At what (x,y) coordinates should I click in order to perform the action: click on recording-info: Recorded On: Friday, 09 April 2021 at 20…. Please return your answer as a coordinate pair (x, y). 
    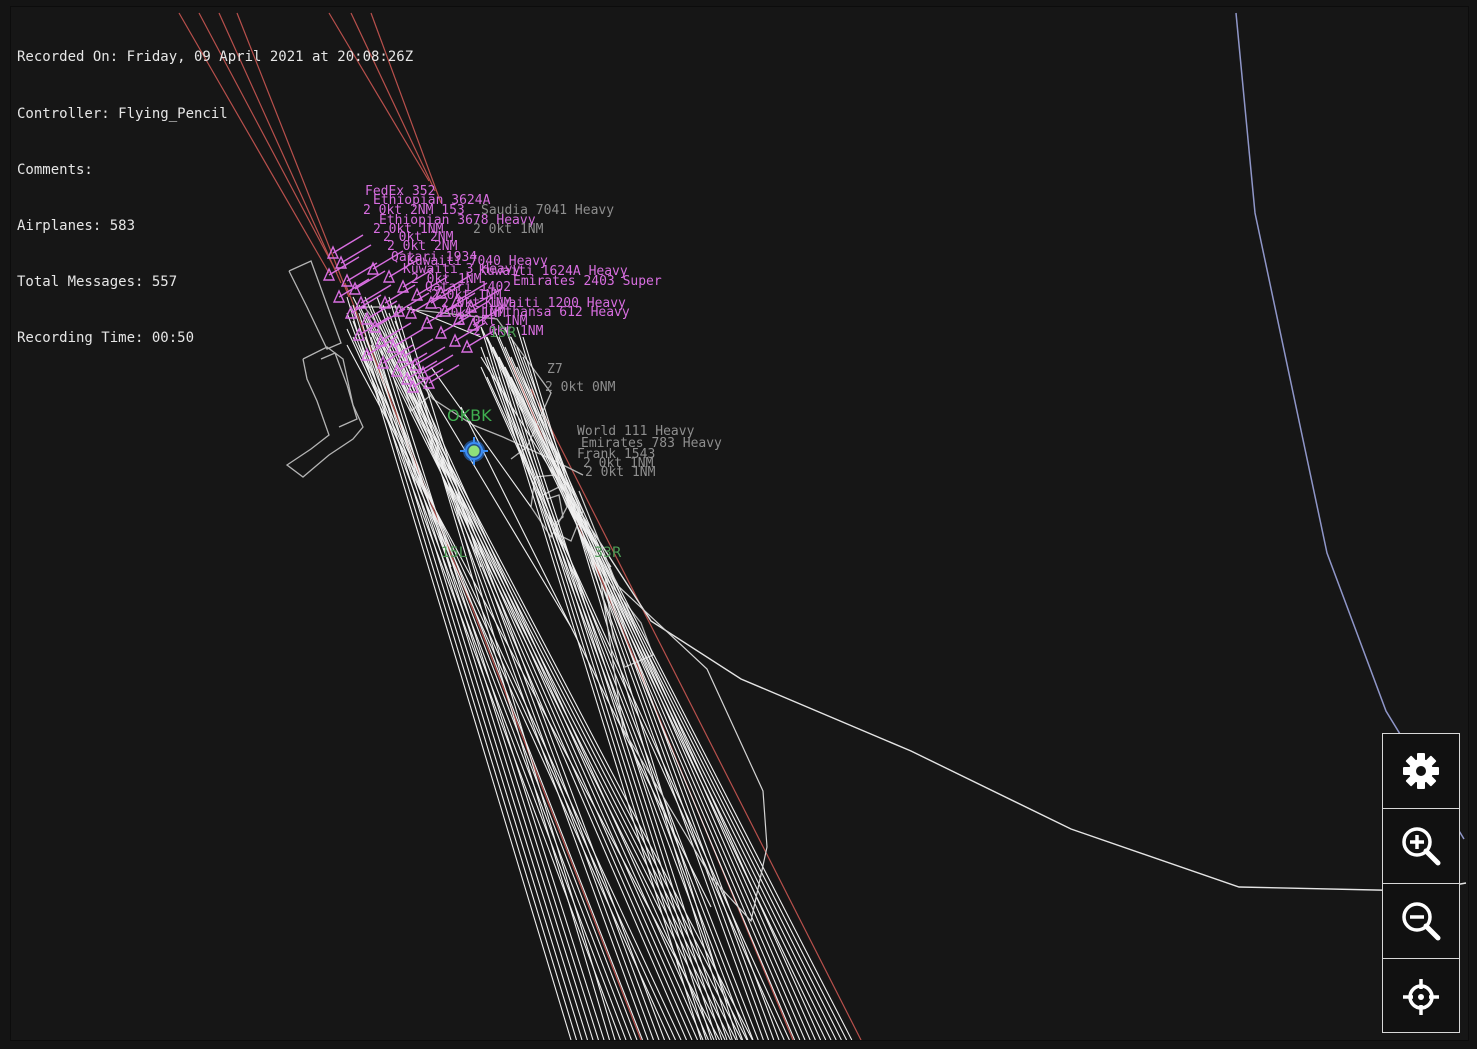
    Looking at the image, I should click on (215, 198).